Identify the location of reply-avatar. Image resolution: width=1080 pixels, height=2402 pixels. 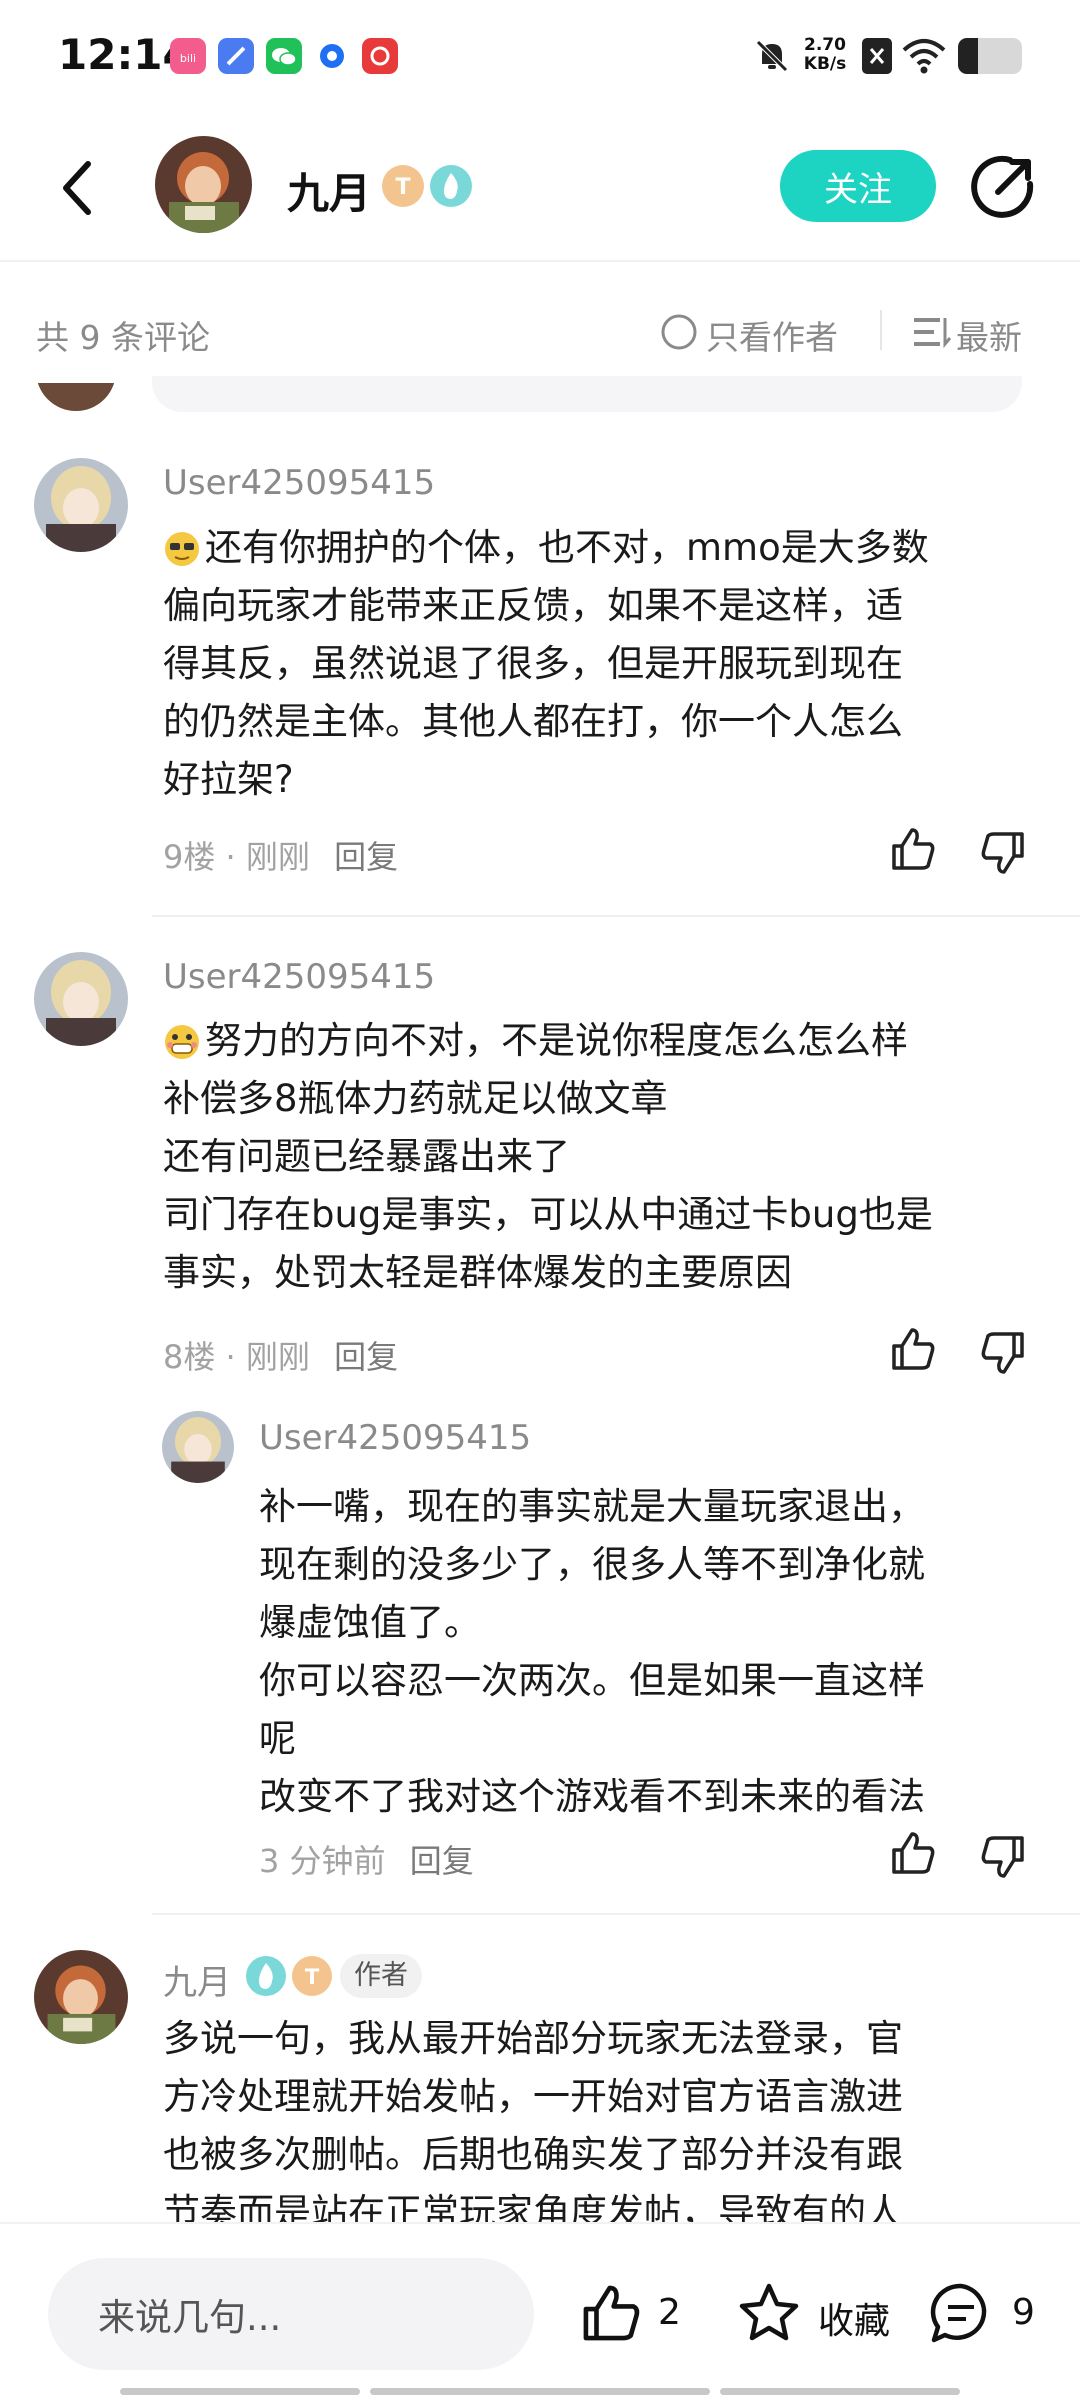
(198, 1447).